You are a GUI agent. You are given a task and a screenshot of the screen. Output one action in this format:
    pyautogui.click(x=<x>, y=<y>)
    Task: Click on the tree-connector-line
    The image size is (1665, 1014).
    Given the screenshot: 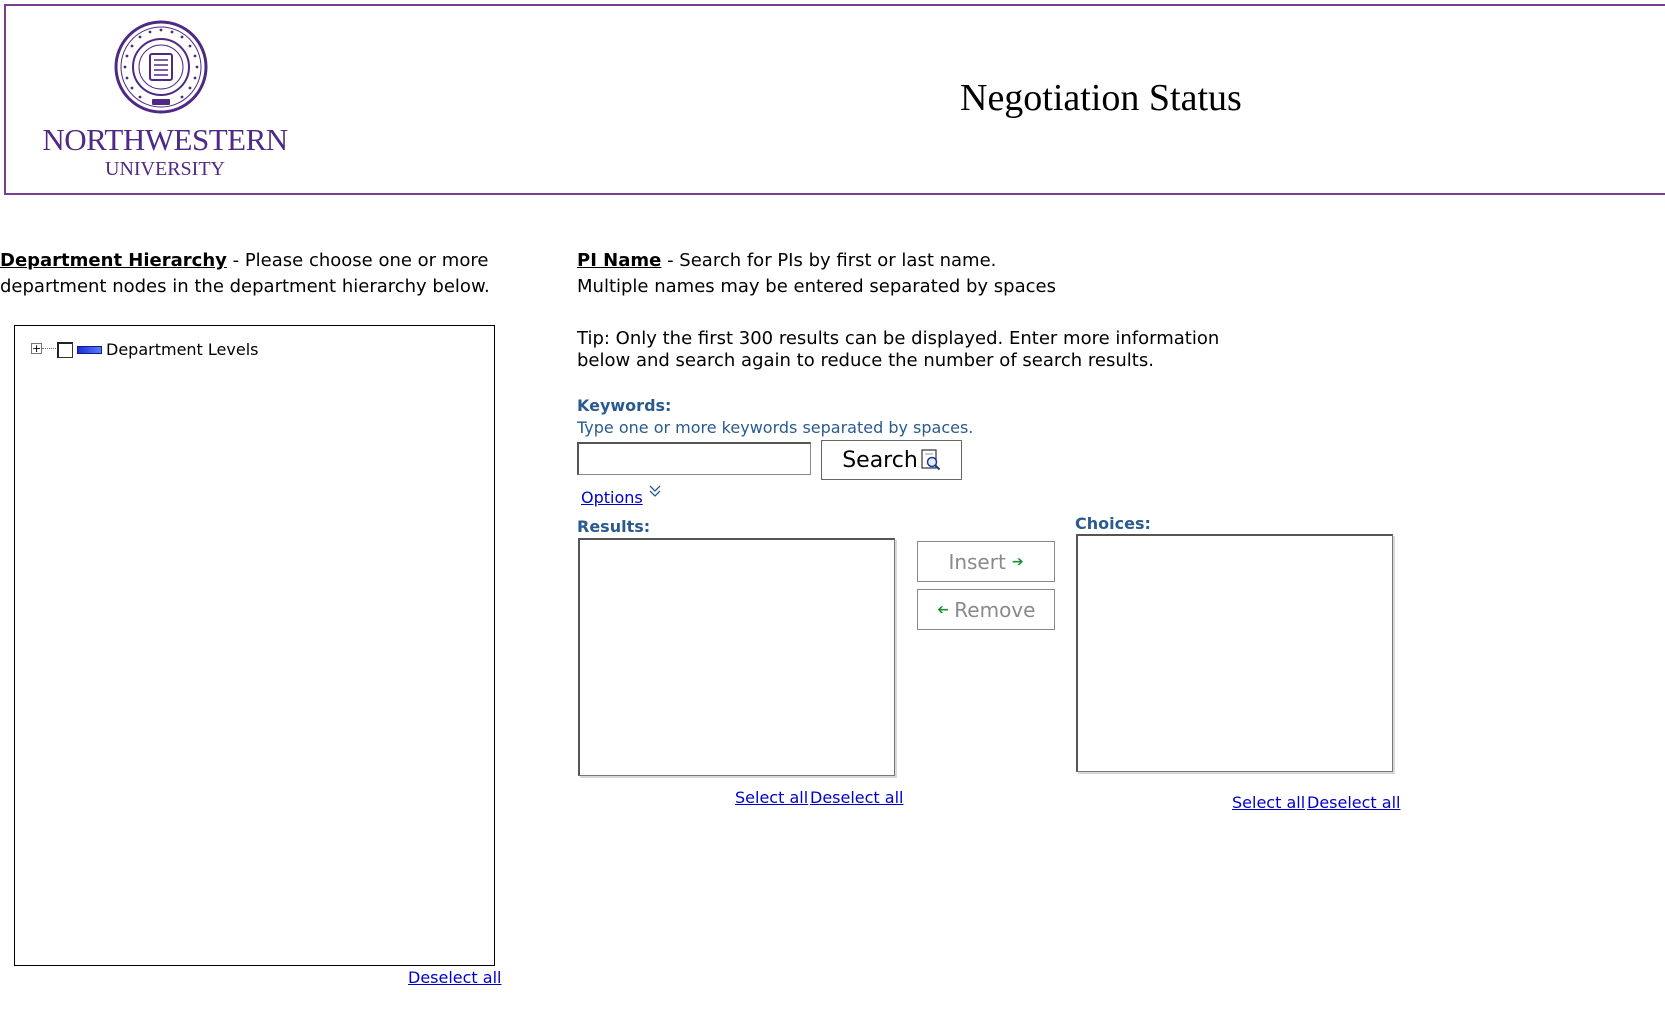 What is the action you would take?
    pyautogui.click(x=49, y=349)
    